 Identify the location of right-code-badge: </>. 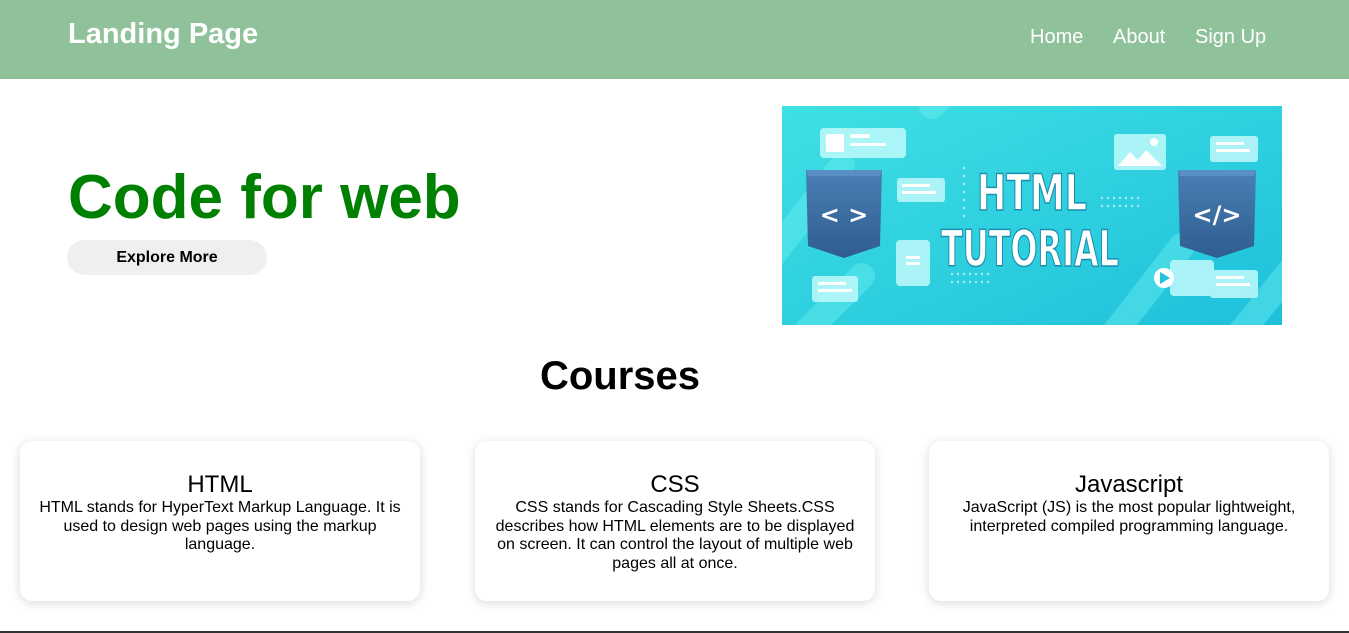
(1217, 215).